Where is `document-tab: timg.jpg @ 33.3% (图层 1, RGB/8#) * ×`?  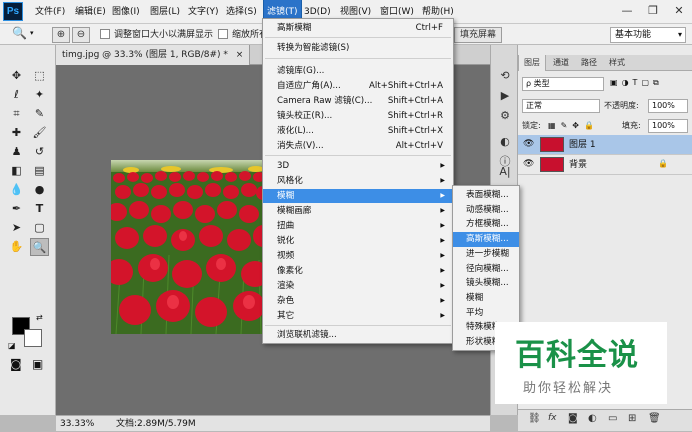 document-tab: timg.jpg @ 33.3% (图层 1, RGB/8#) * × is located at coordinates (153, 55).